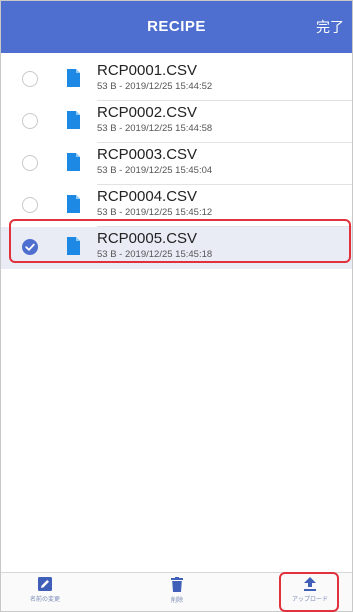 Image resolution: width=353 pixels, height=612 pixels. Describe the element at coordinates (155, 254) in the screenshot. I see `file-meta: 53 B - 2019/12/25 15:45:18` at that location.